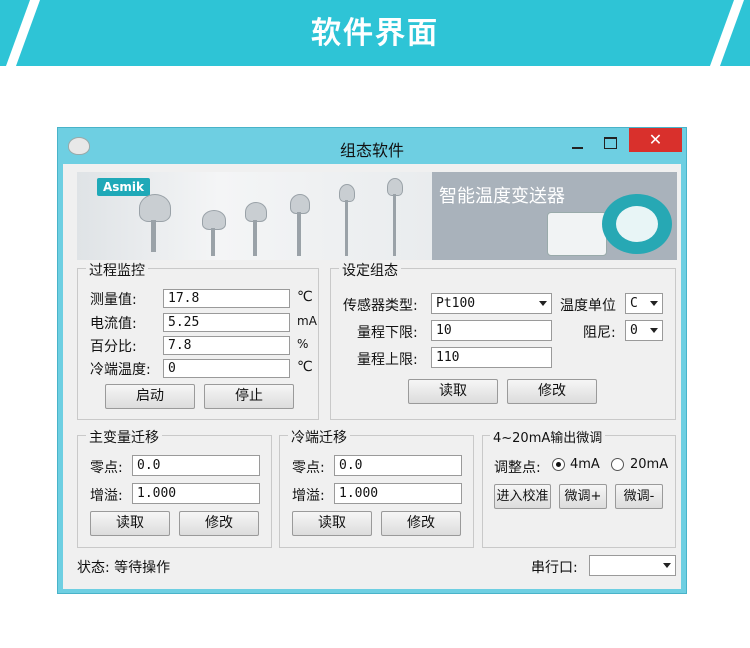  I want to click on damping-value: 0, so click(634, 330).